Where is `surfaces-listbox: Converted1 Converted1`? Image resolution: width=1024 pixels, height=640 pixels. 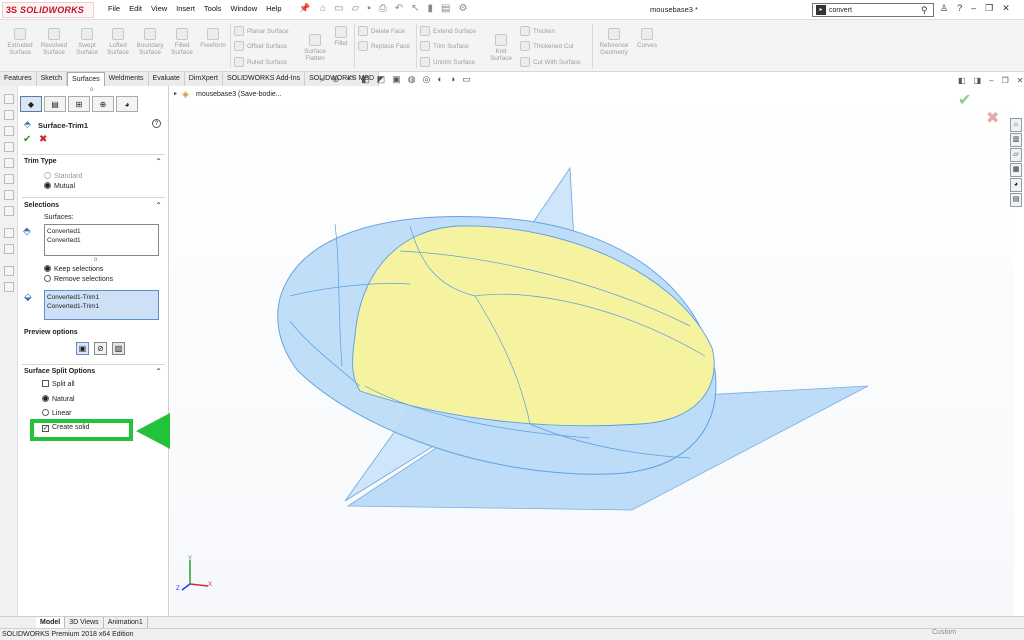
surfaces-listbox: Converted1 Converted1 is located at coordinates (101, 240).